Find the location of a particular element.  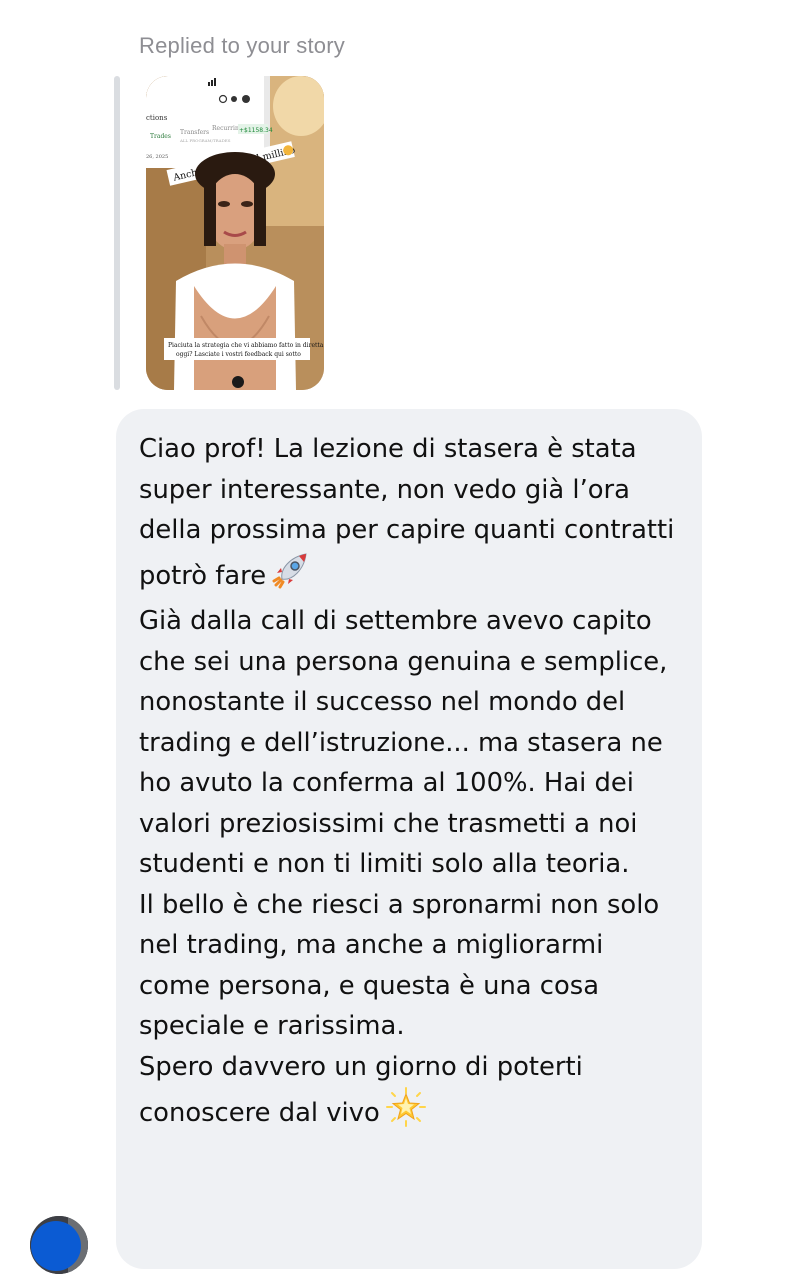

rocket-icon is located at coordinates (291, 576).